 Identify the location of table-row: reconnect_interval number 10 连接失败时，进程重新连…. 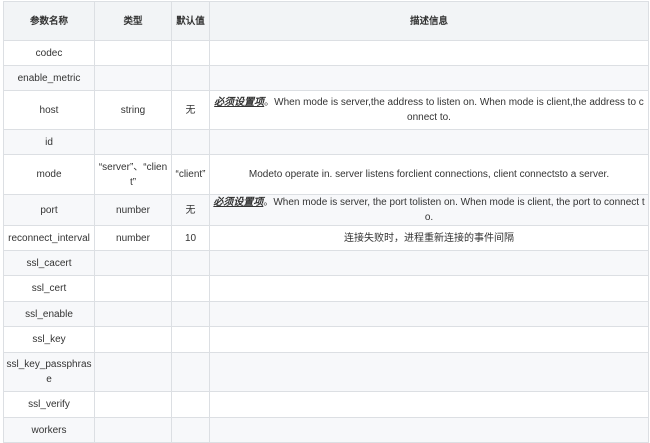
(326, 238).